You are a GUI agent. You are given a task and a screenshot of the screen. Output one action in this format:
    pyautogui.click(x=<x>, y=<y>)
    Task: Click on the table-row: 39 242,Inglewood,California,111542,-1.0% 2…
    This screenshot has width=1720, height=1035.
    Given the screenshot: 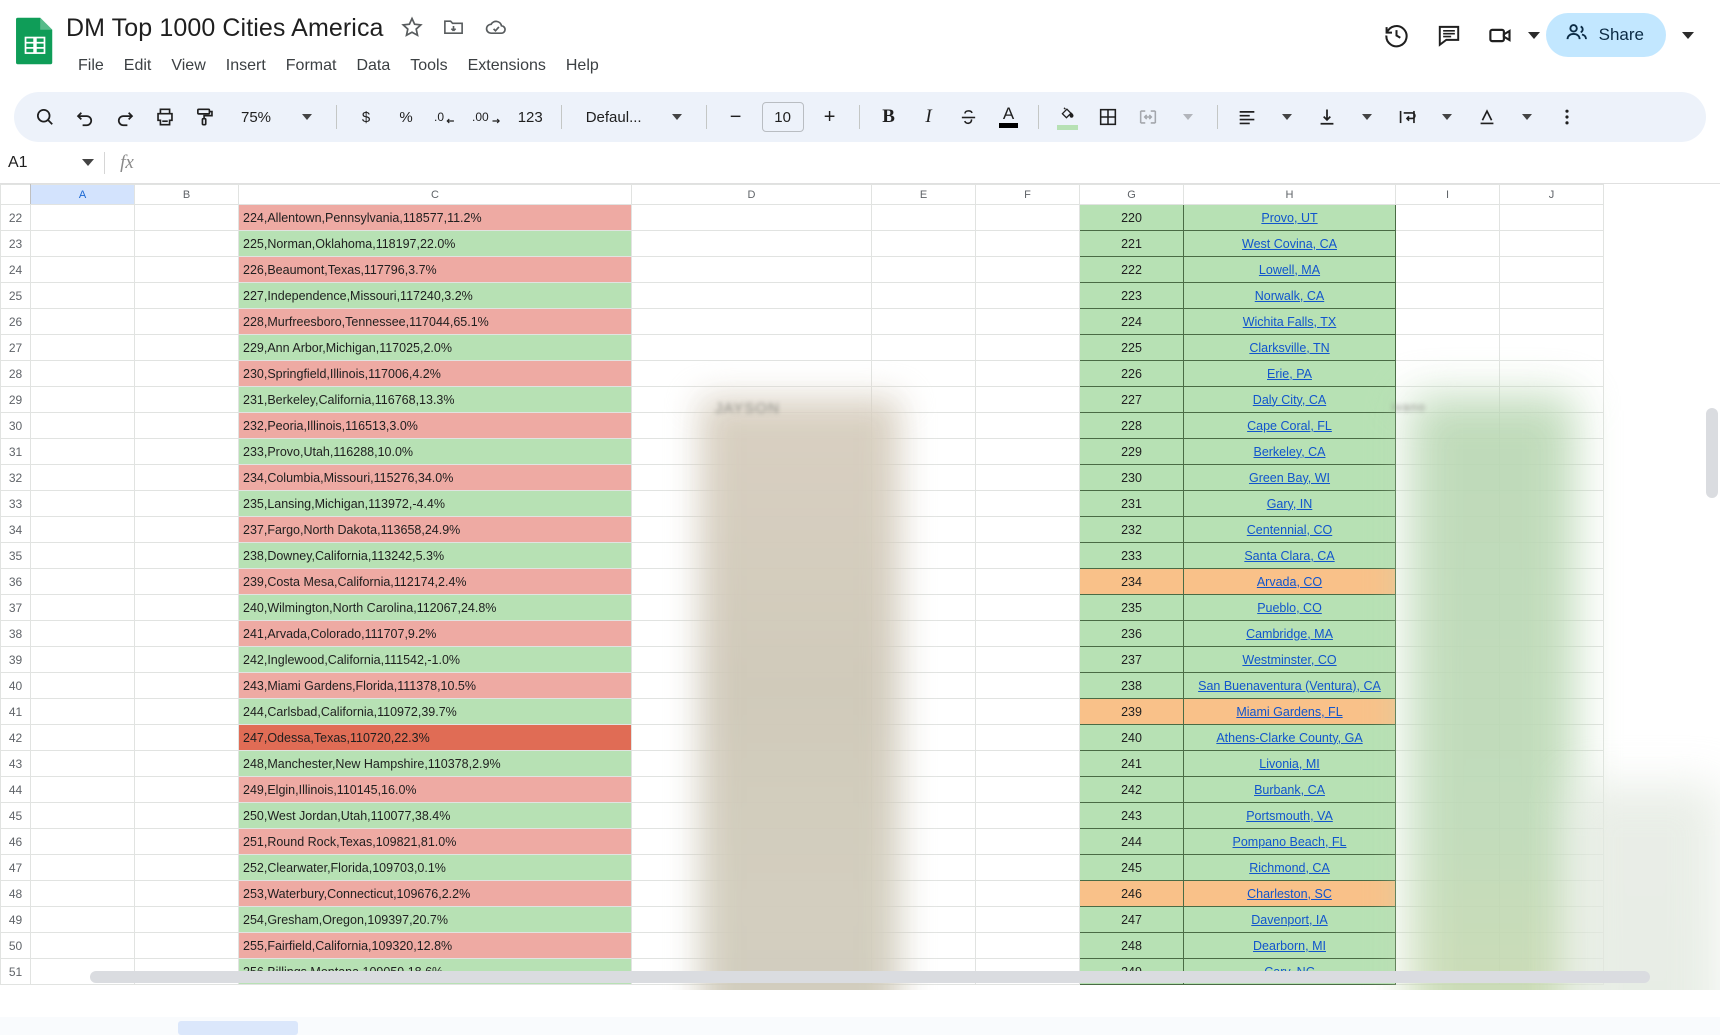 What is the action you would take?
    pyautogui.click(x=802, y=659)
    